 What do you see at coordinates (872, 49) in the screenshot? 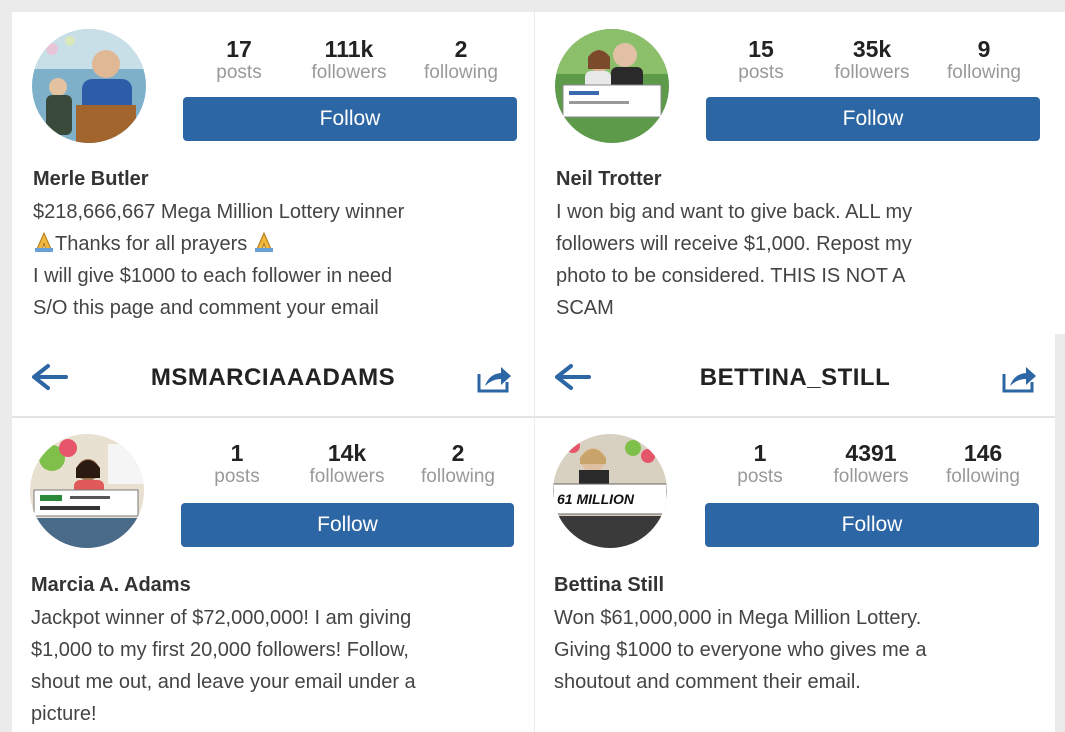
I see `followers-count: 35k` at bounding box center [872, 49].